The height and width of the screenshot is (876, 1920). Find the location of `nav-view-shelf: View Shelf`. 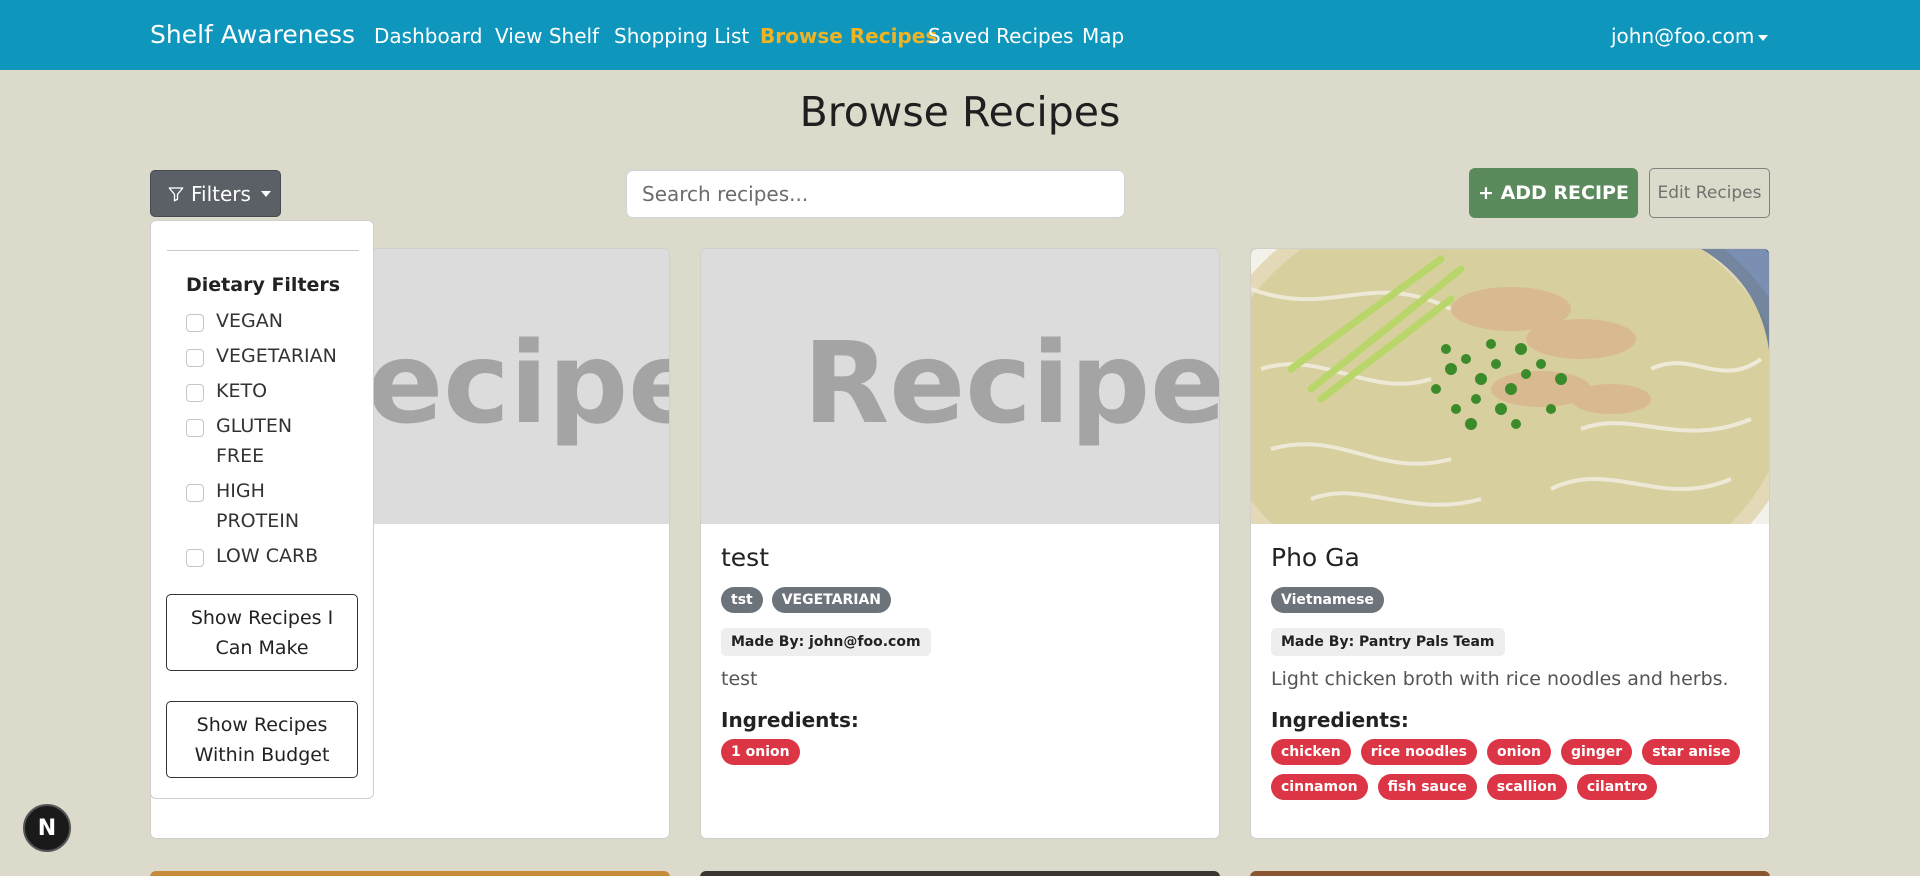

nav-view-shelf: View Shelf is located at coordinates (547, 36).